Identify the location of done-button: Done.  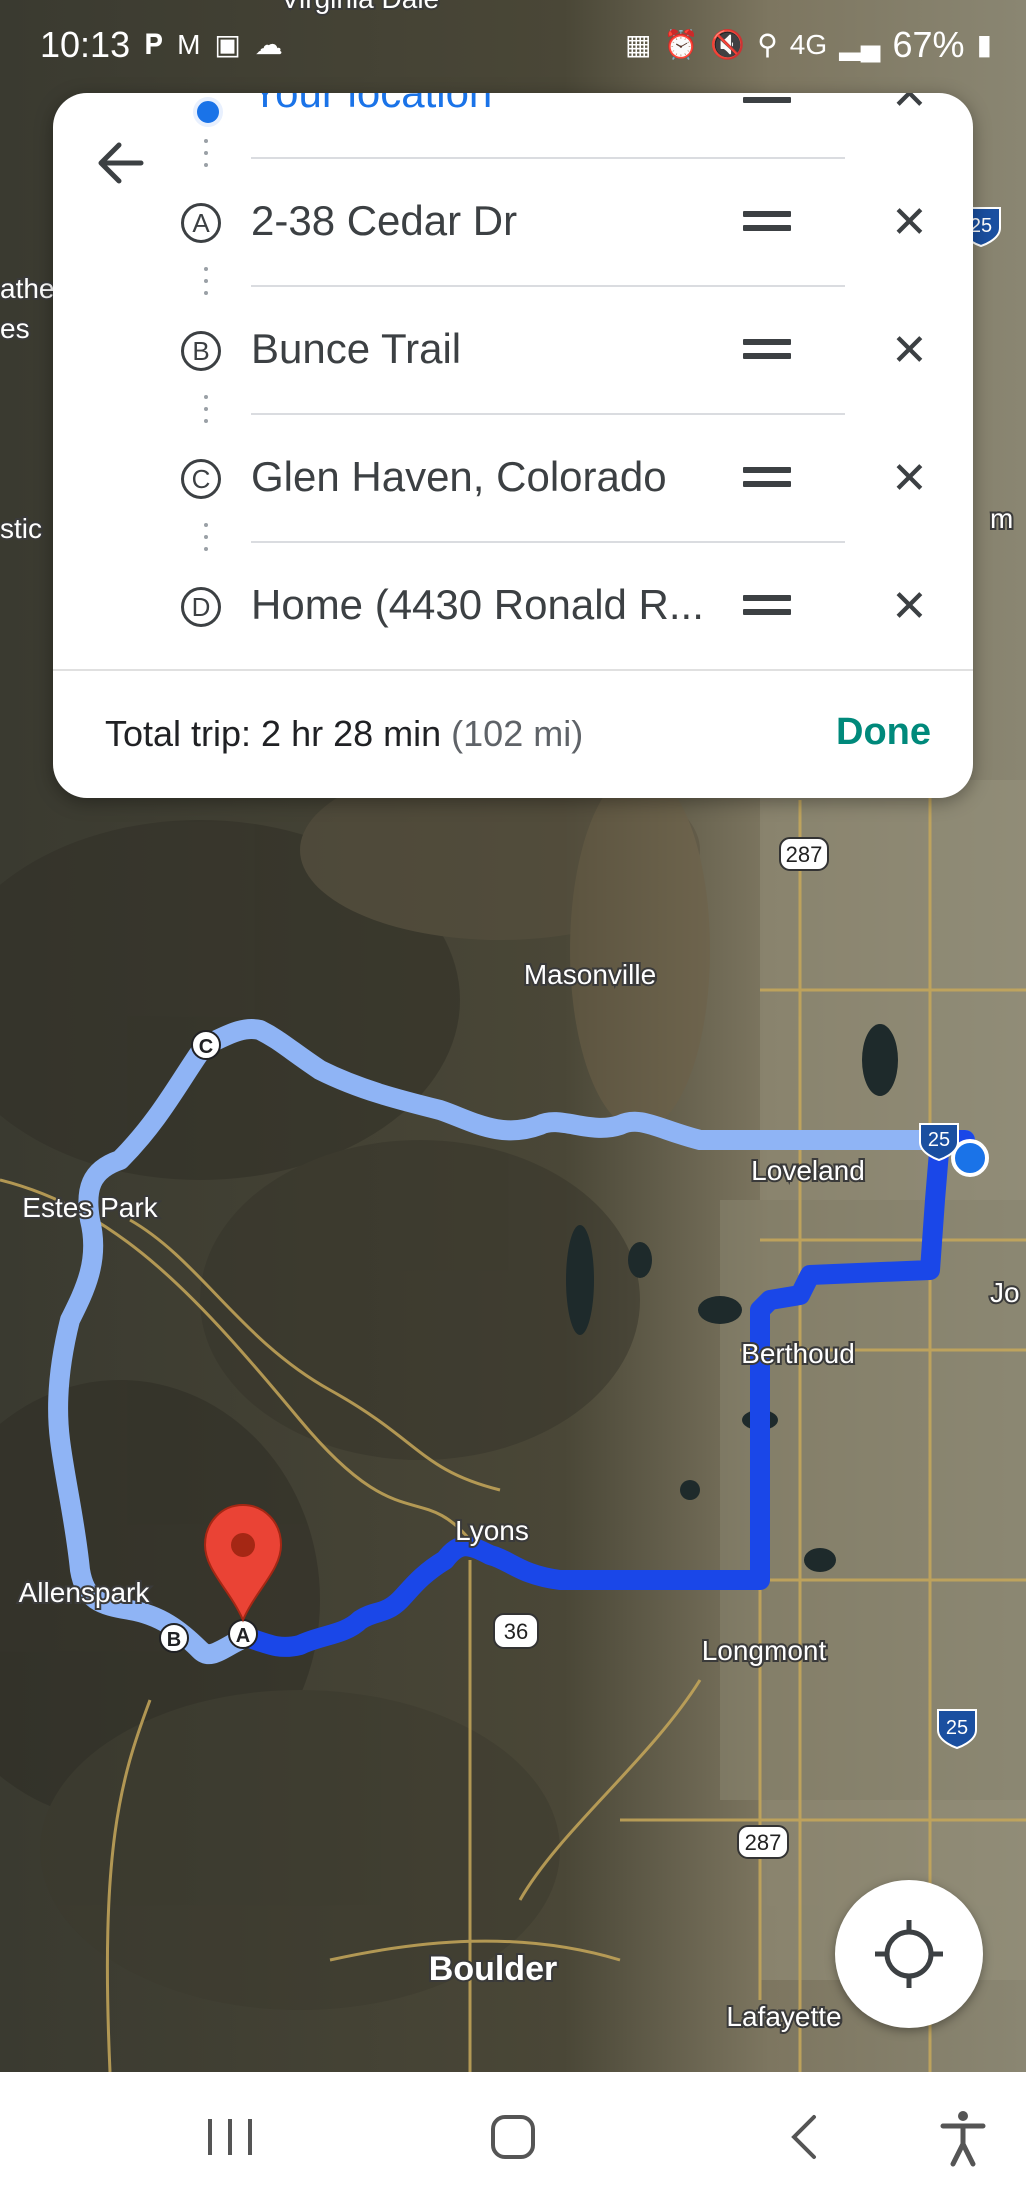
(883, 732).